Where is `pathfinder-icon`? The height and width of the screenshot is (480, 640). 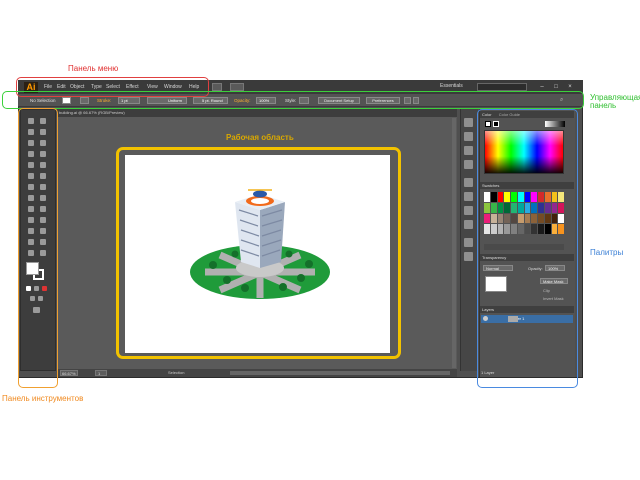 pathfinder-icon is located at coordinates (468, 210).